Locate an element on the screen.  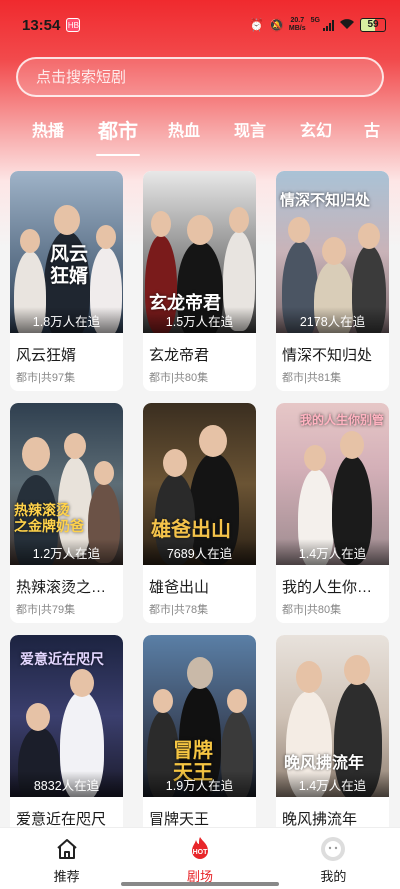
drama-card: 我的人生你别管 1.4万人在追 我的人生你… 都市|共80集 is located at coordinates (332, 513).